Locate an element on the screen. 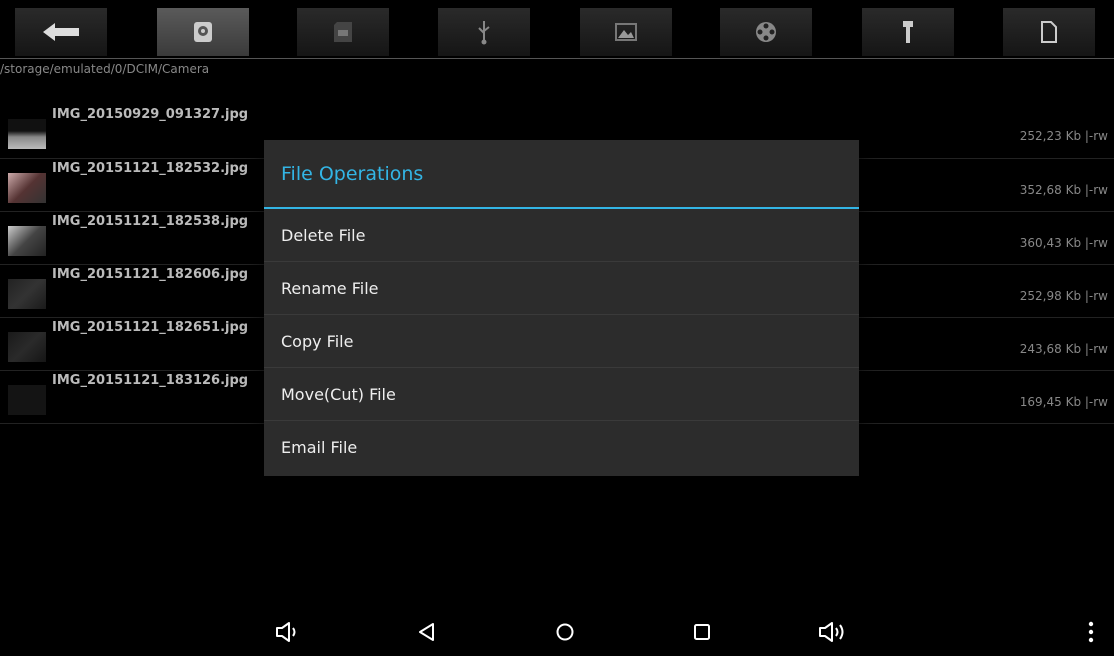 This screenshot has width=1114, height=656. volume-up-button is located at coordinates (833, 632).